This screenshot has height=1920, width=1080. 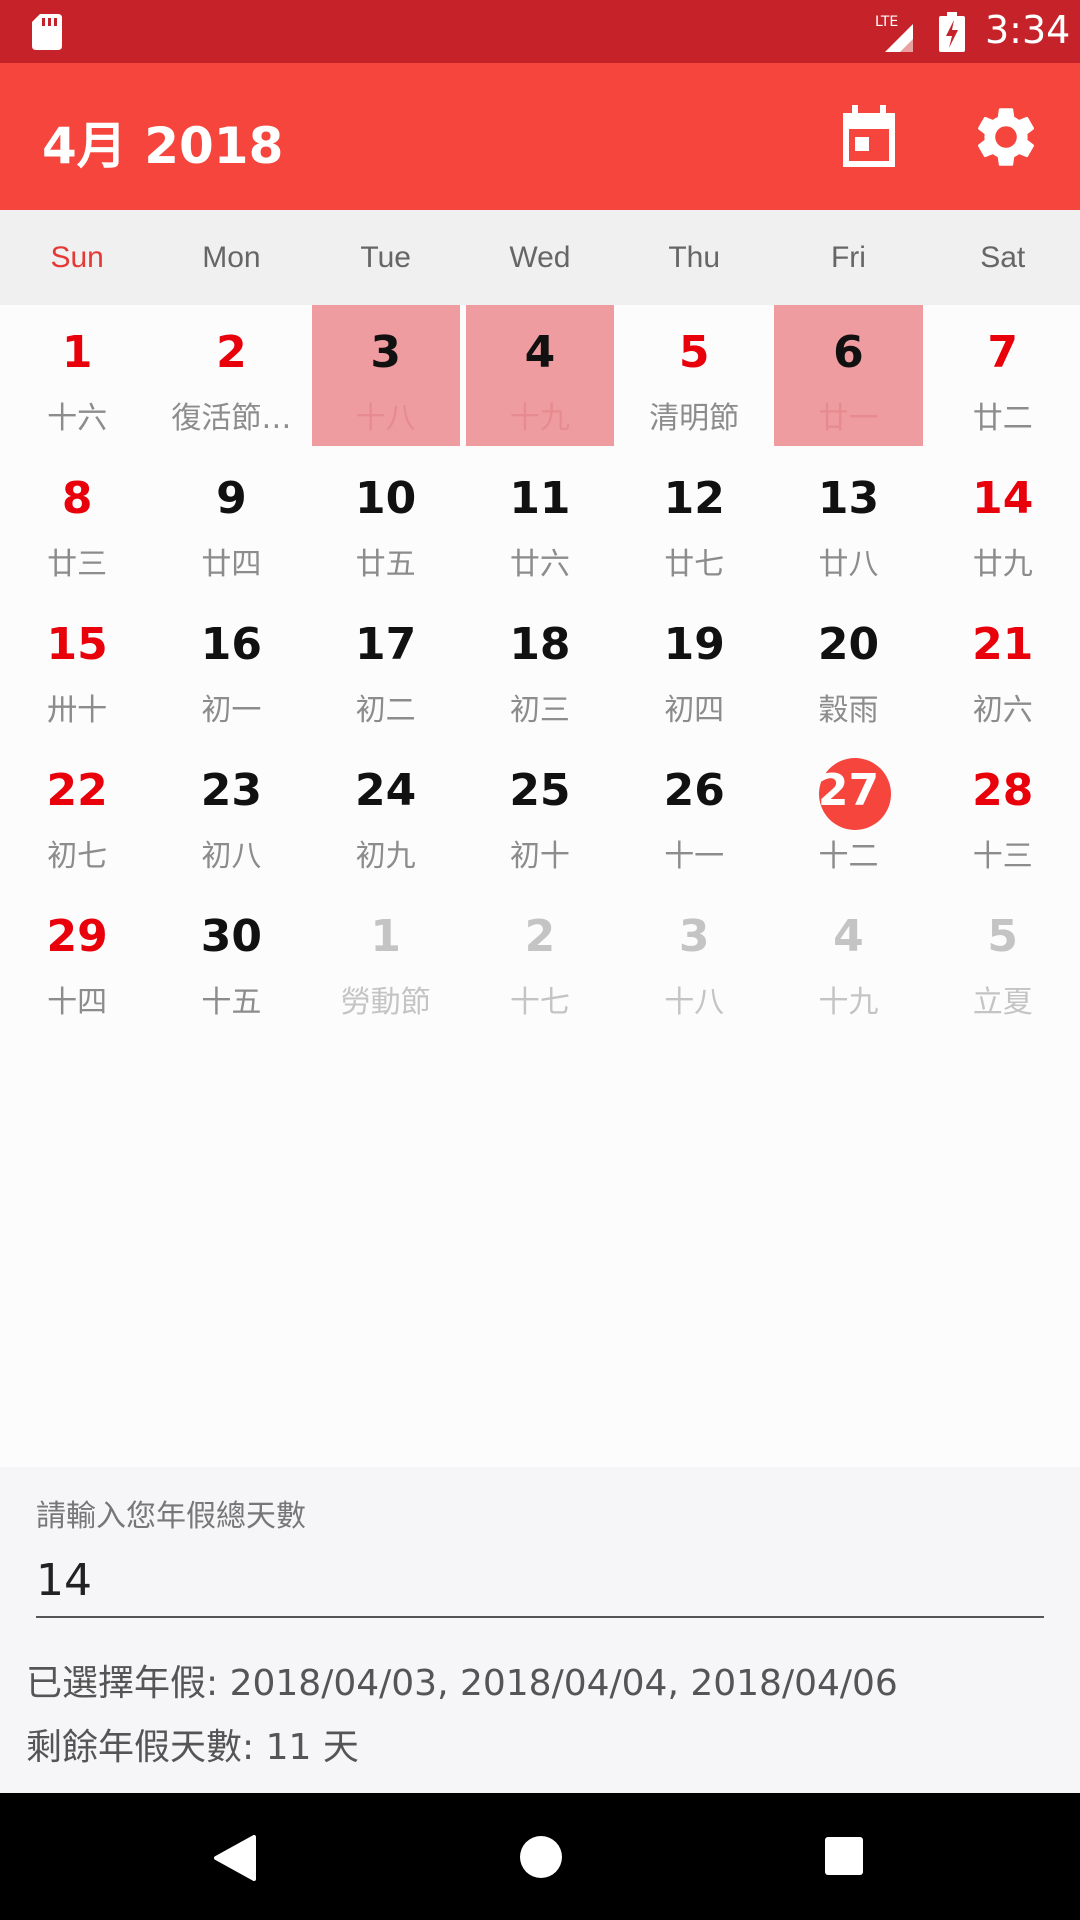 What do you see at coordinates (694, 936) in the screenshot?
I see `day-number: 3` at bounding box center [694, 936].